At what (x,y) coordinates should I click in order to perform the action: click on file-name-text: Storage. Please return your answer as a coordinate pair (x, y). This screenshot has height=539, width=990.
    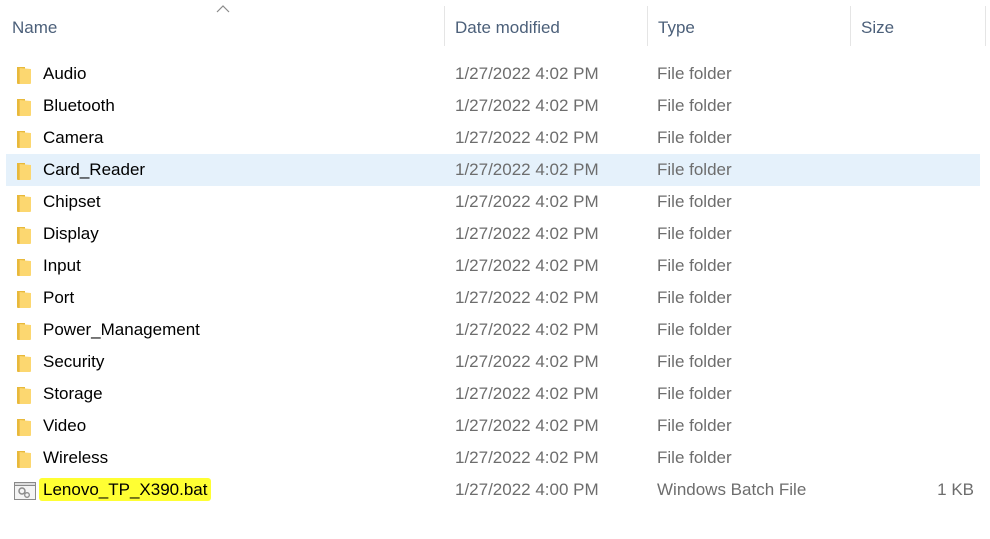
    Looking at the image, I should click on (73, 393).